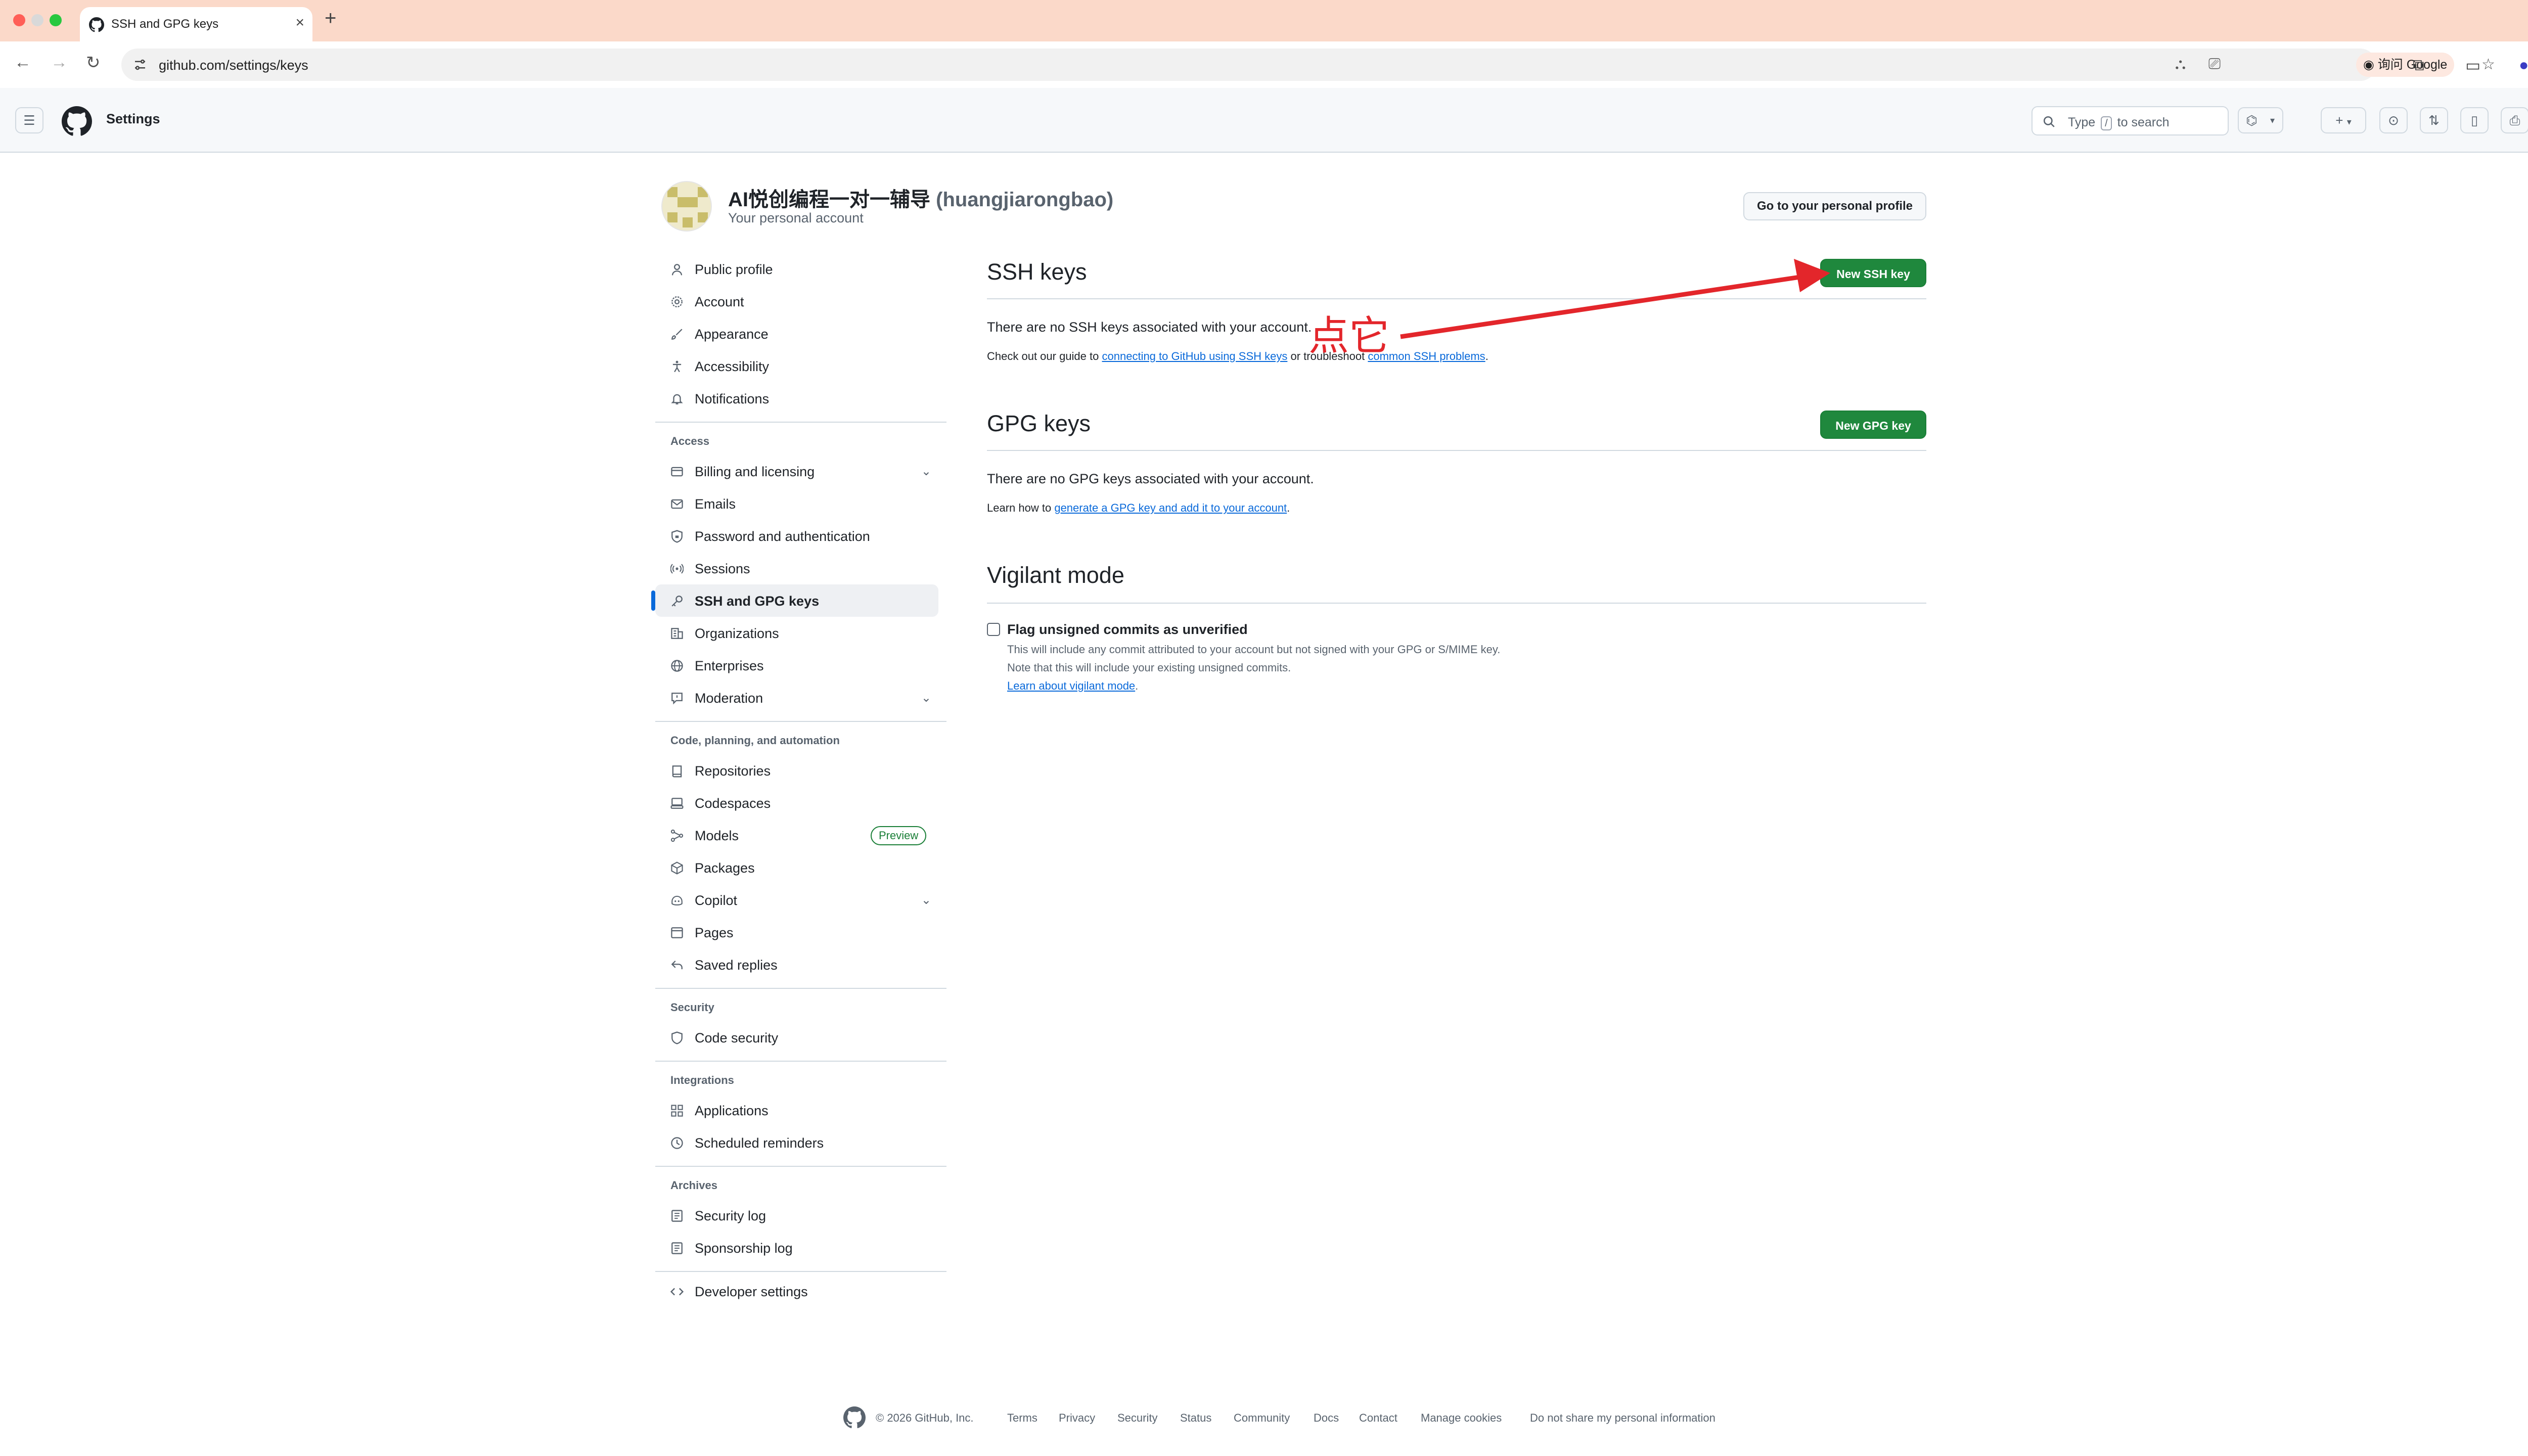 The image size is (2528, 1456). Describe the element at coordinates (733, 398) in the screenshot. I see `sidebar-item-label: Notifications` at that location.